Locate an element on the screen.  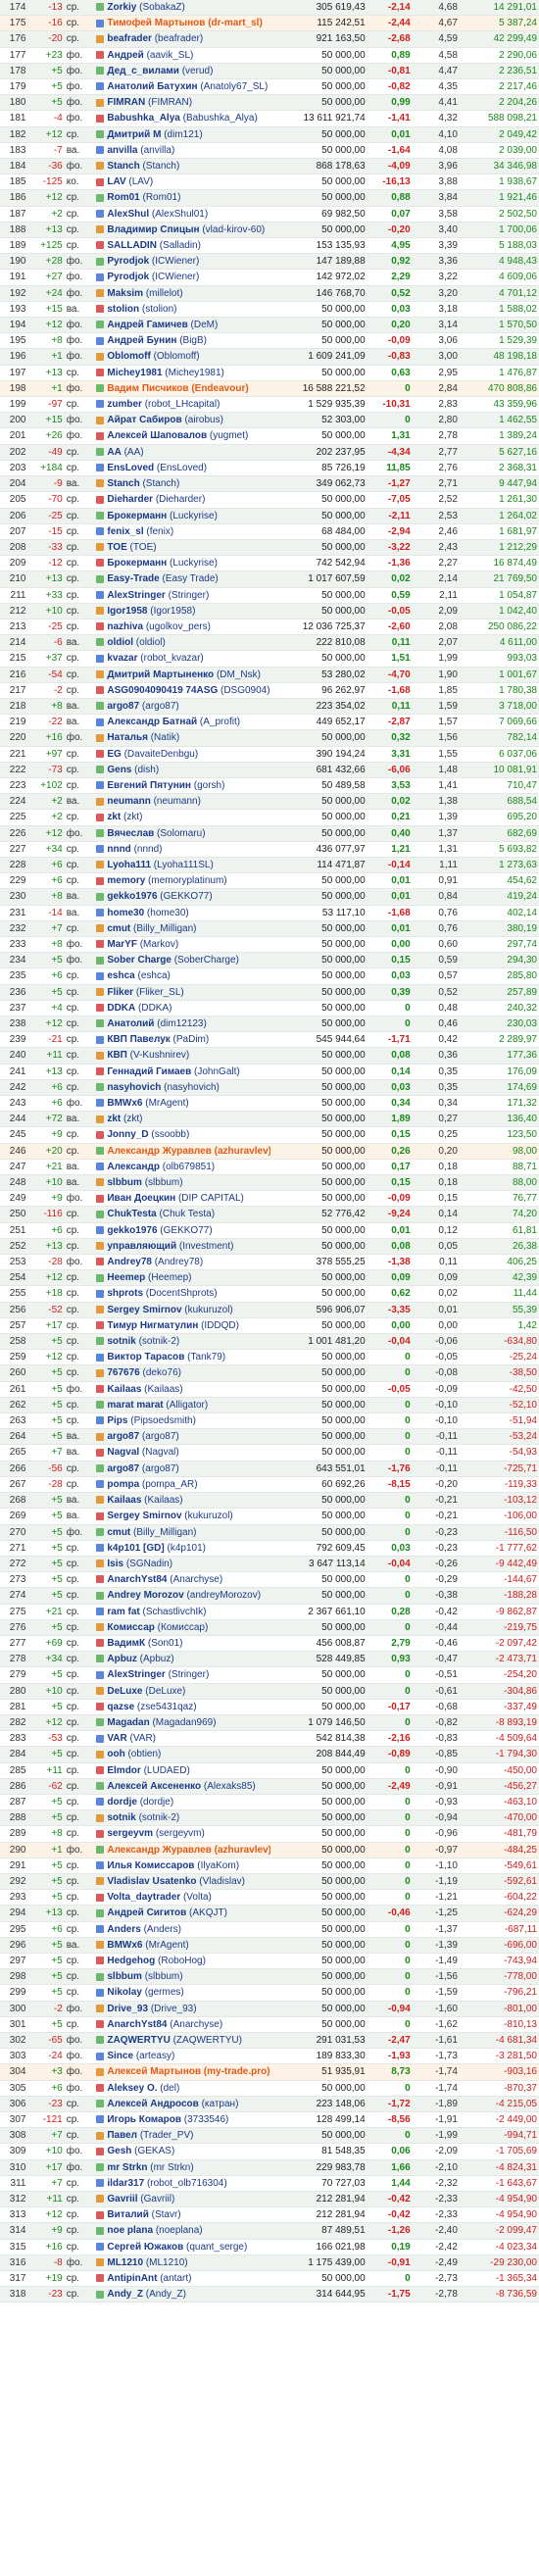
participant-name: neumann is located at coordinates (128, 801).